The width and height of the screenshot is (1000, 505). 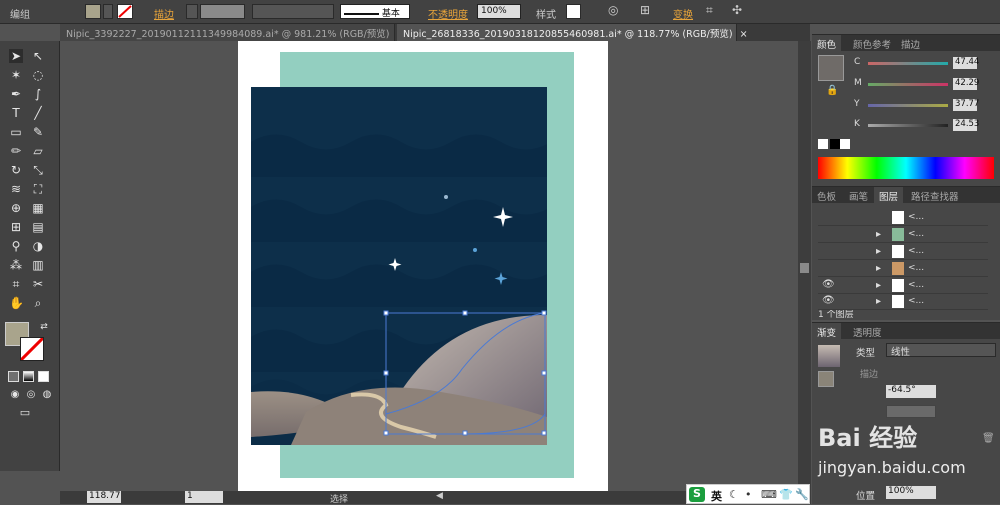 What do you see at coordinates (38, 303) in the screenshot?
I see `zoom-tool-icon: ⌕` at bounding box center [38, 303].